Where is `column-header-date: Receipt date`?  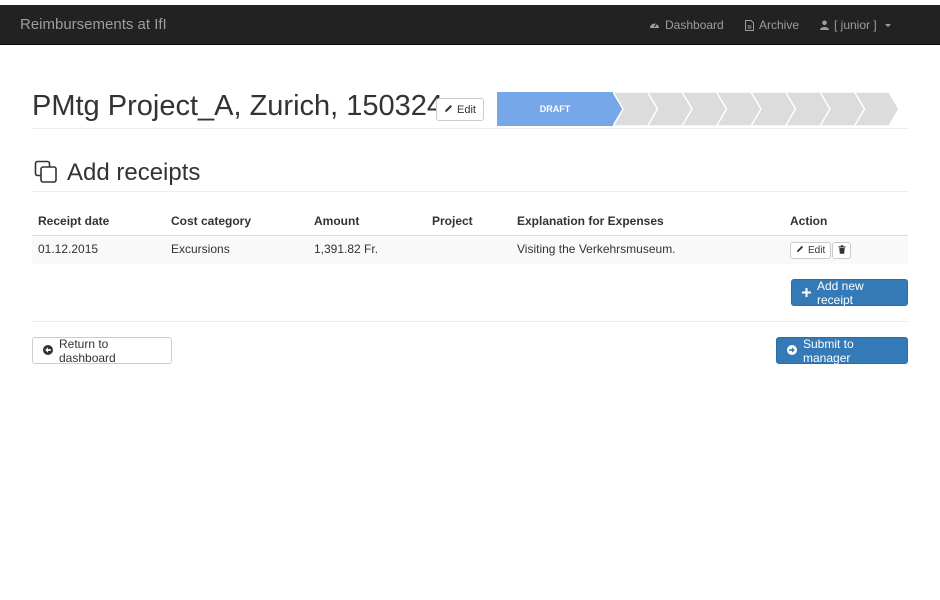
column-header-date: Receipt date is located at coordinates (74, 221).